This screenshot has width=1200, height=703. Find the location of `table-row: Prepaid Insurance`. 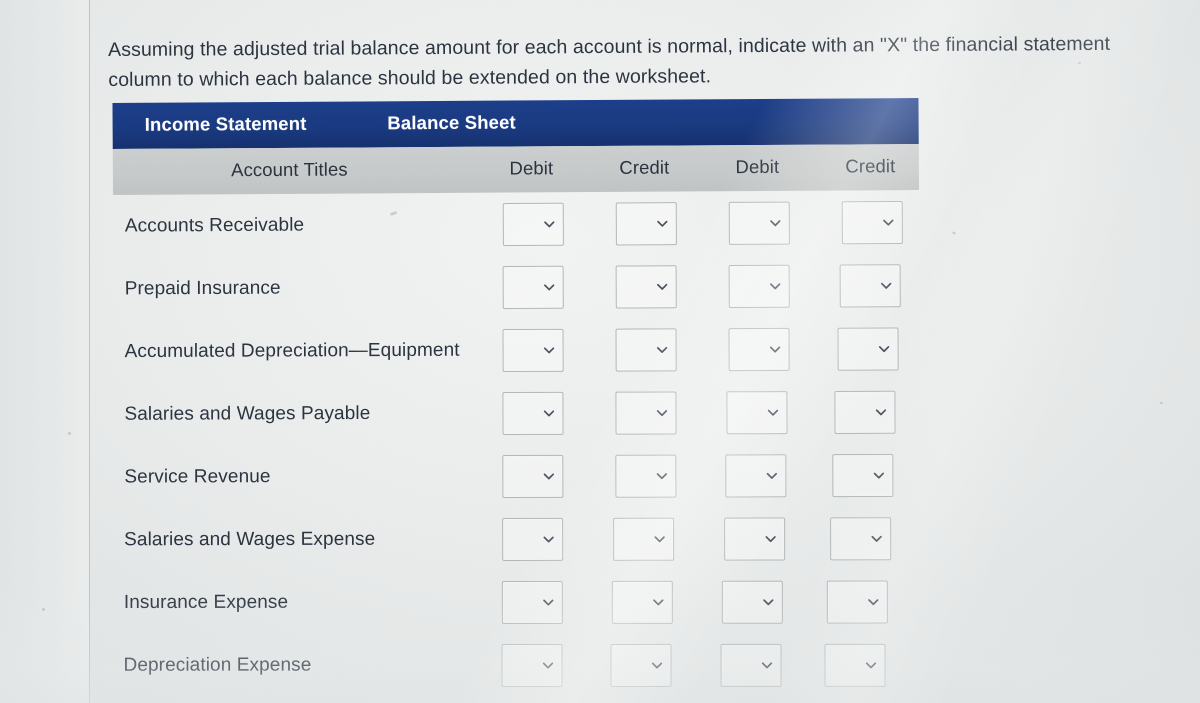

table-row: Prepaid Insurance is located at coordinates (518, 287).